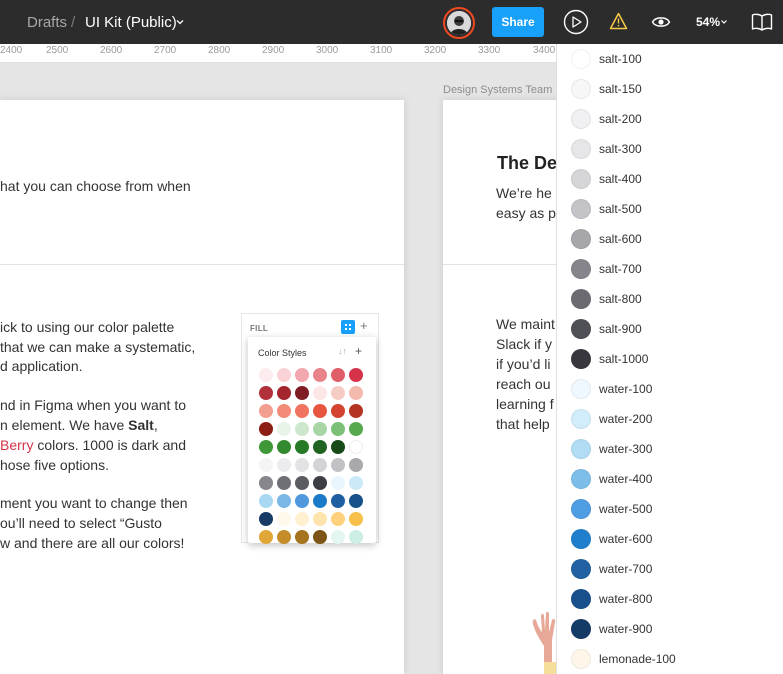 The image size is (783, 674). I want to click on color-style-item: salt-150, so click(670, 89).